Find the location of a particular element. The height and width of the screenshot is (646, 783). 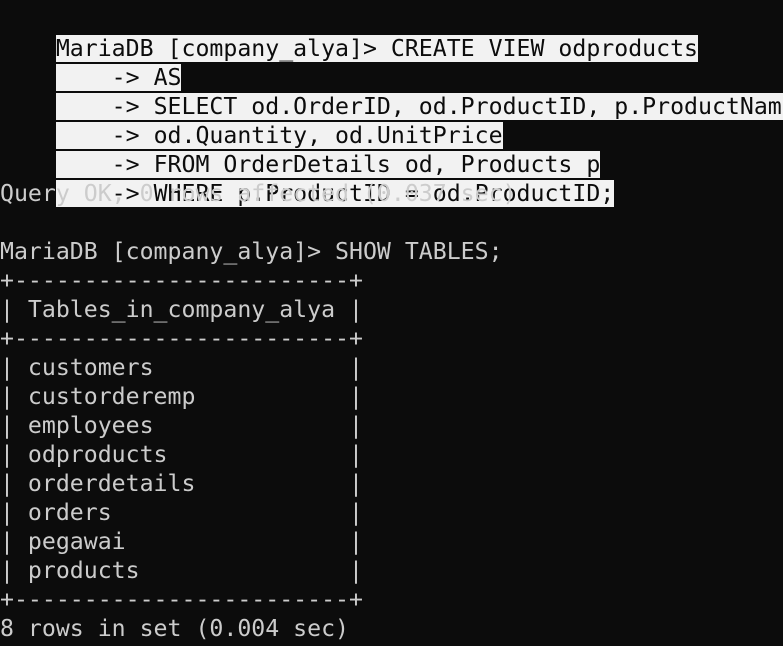

terminal-line-as: -> AS is located at coordinates (91, 62).